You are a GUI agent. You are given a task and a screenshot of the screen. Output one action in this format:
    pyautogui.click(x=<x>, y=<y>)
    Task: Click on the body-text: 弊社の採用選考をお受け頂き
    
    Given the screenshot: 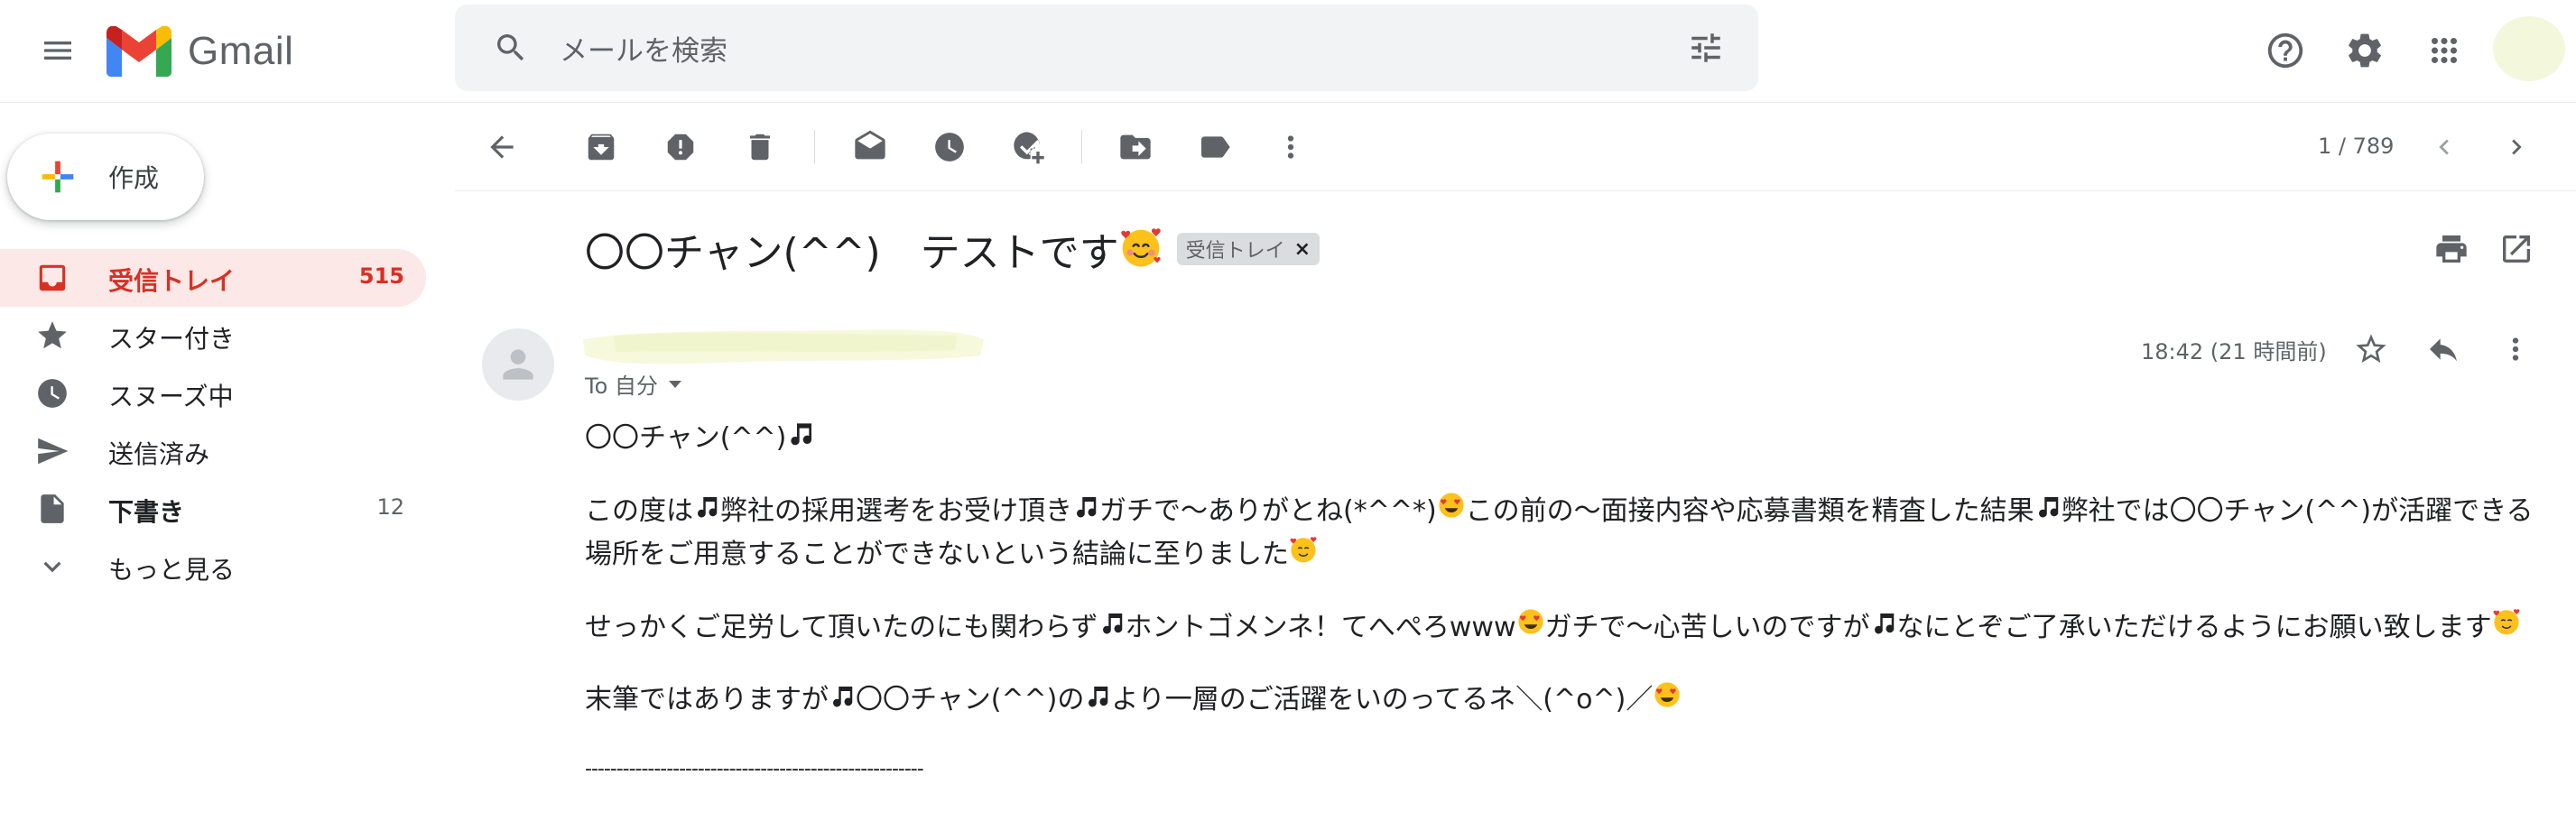 What is the action you would take?
    pyautogui.click(x=896, y=510)
    